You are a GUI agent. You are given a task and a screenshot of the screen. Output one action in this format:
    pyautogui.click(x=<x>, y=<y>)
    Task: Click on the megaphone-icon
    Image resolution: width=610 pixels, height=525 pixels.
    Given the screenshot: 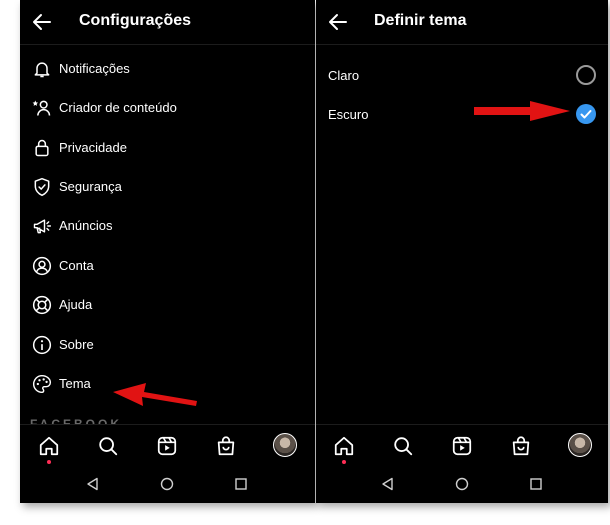 What is the action you would take?
    pyautogui.click(x=42, y=226)
    